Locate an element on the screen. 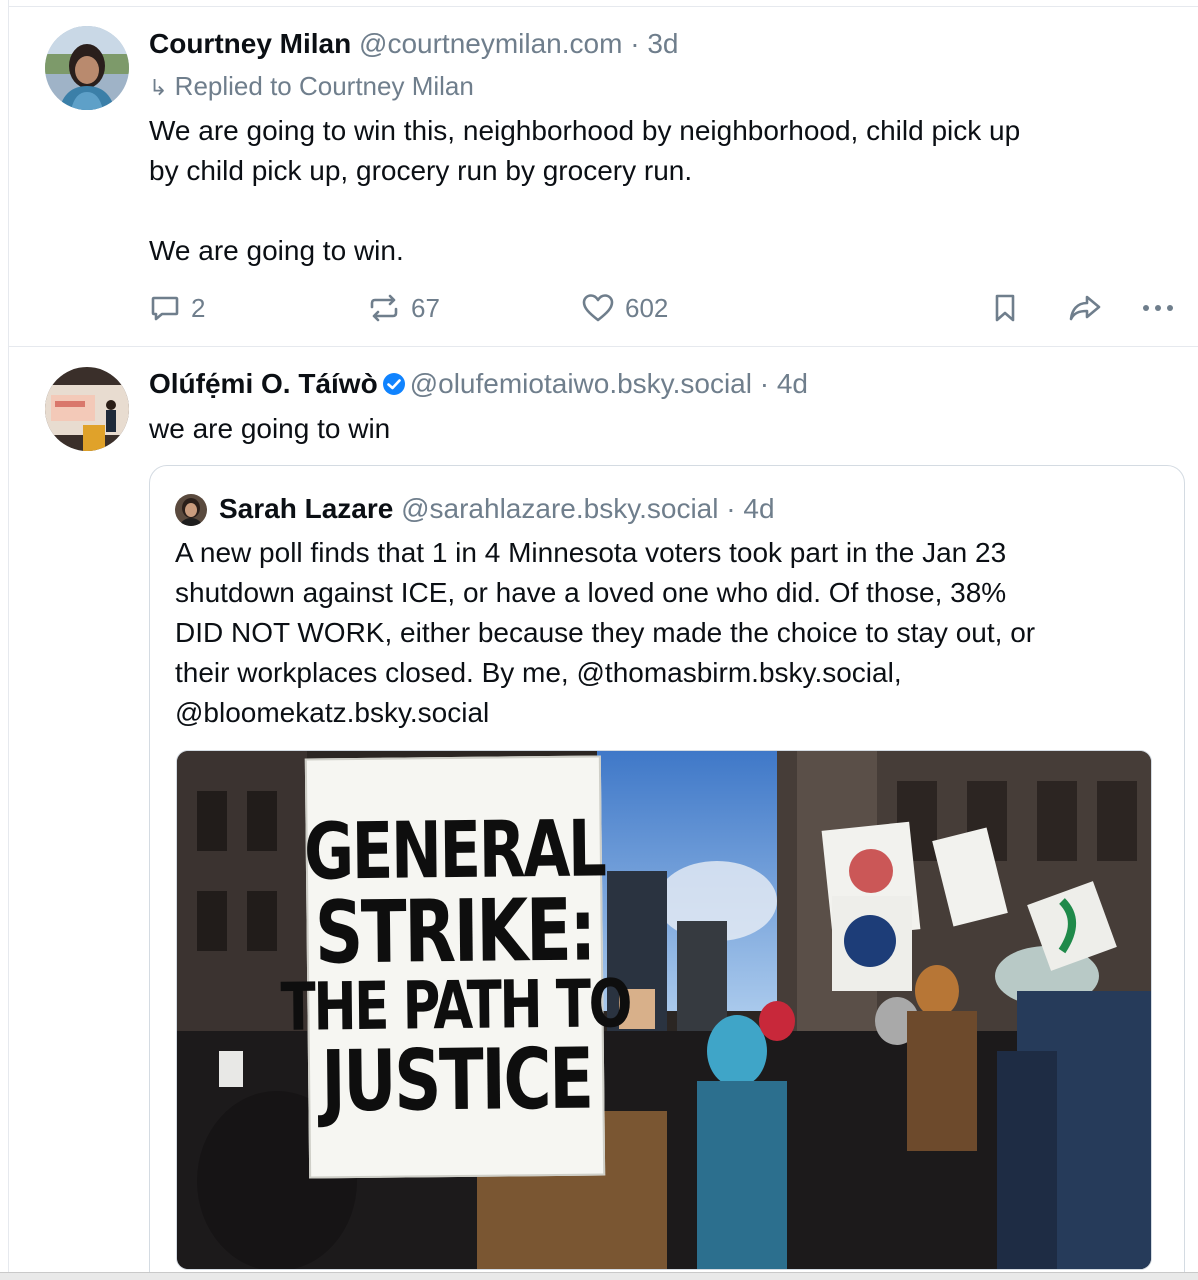  repost-button: 67 is located at coordinates (403, 308).